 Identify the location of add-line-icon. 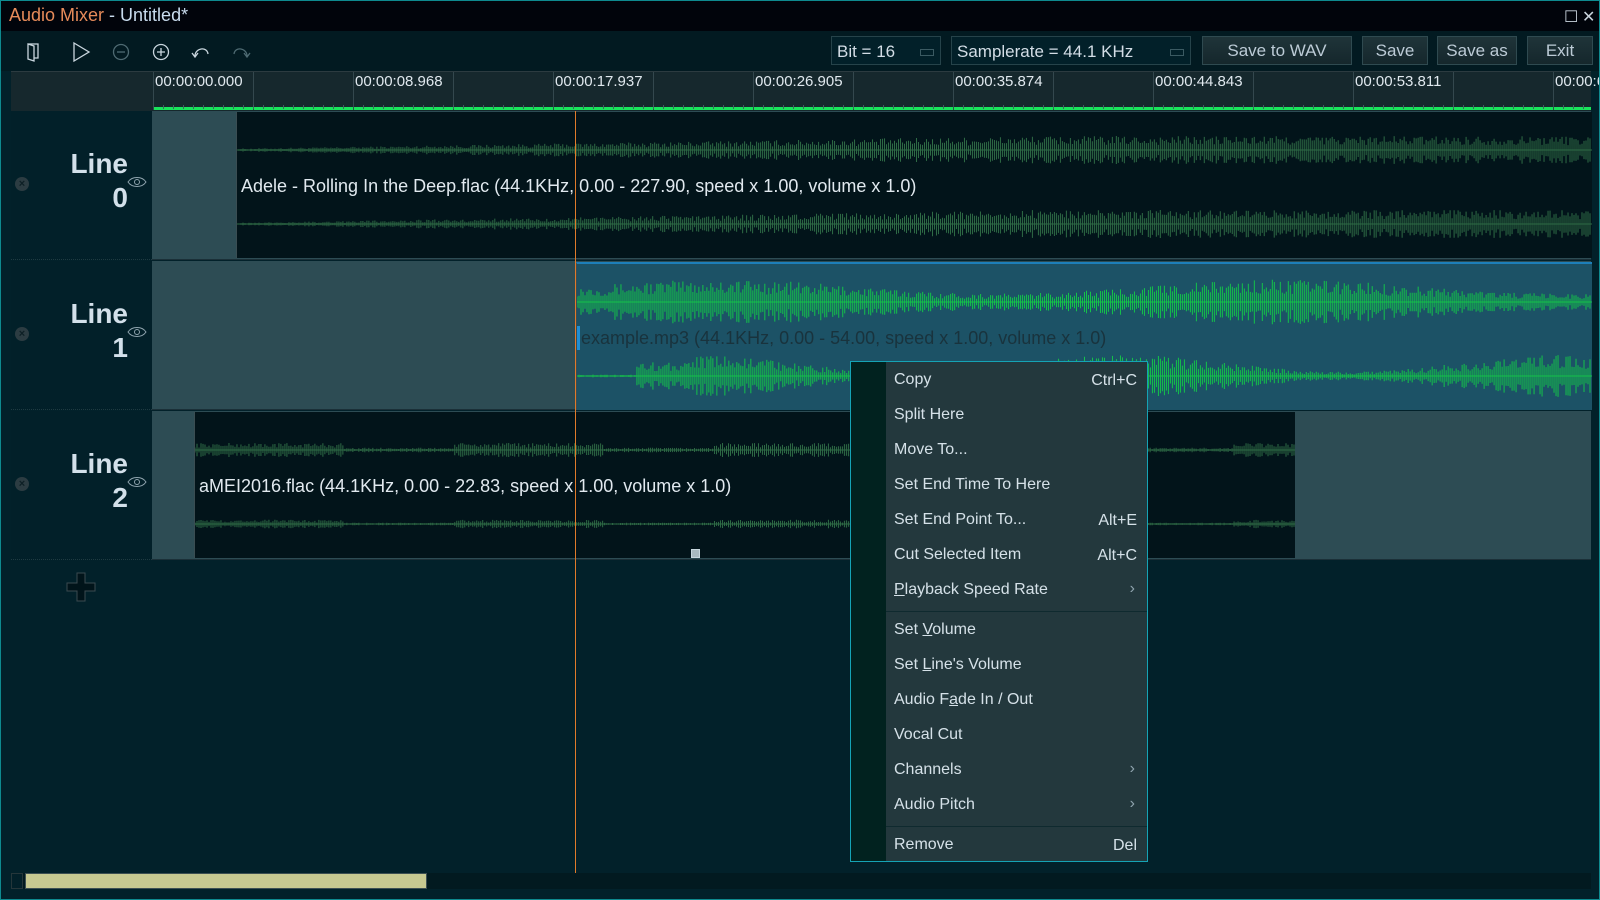
(81, 587).